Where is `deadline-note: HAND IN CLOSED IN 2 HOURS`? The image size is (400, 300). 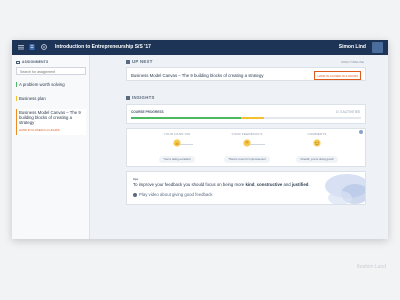
deadline-note: HAND IN CLOSED IN 2 HOURS is located at coordinates (39, 129).